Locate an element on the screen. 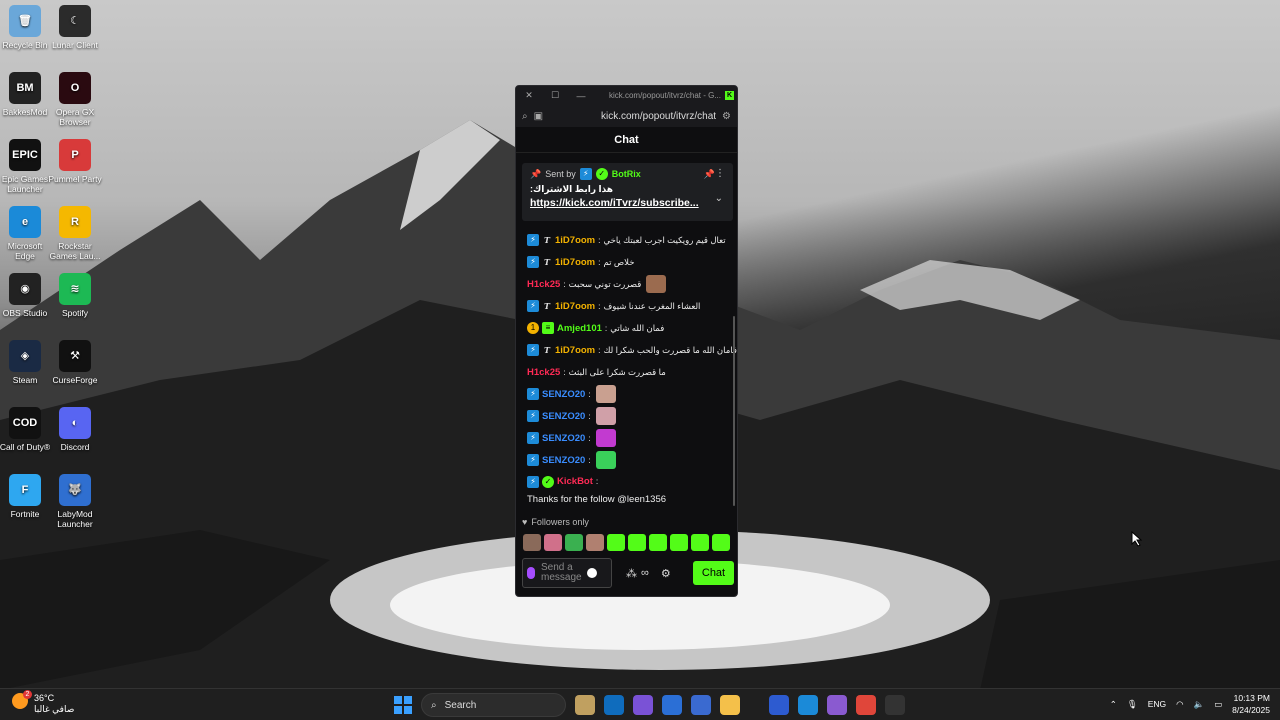 This screenshot has height=720, width=1280. icon-glyph: P is located at coordinates (75, 155).